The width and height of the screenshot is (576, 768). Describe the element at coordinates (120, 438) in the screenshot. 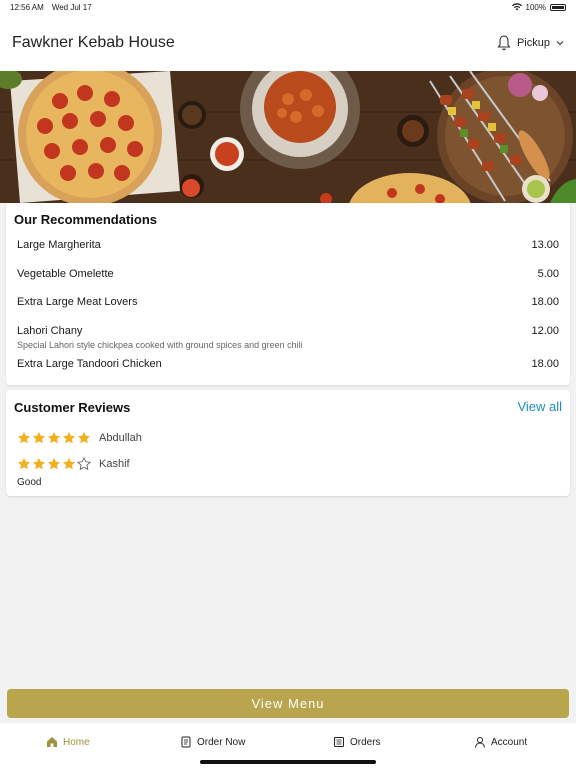

I see `reviewer-name: Abdullah` at that location.